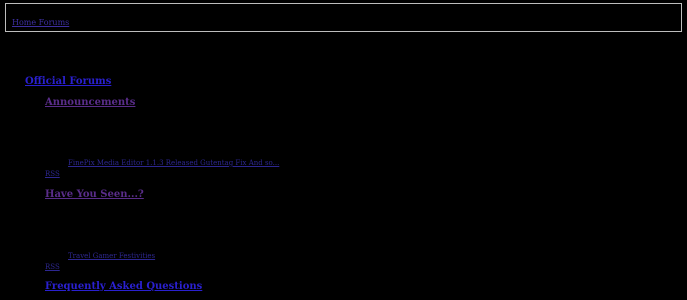  I want to click on forum-link-faq: Frequently Asked Questions, so click(123, 286).